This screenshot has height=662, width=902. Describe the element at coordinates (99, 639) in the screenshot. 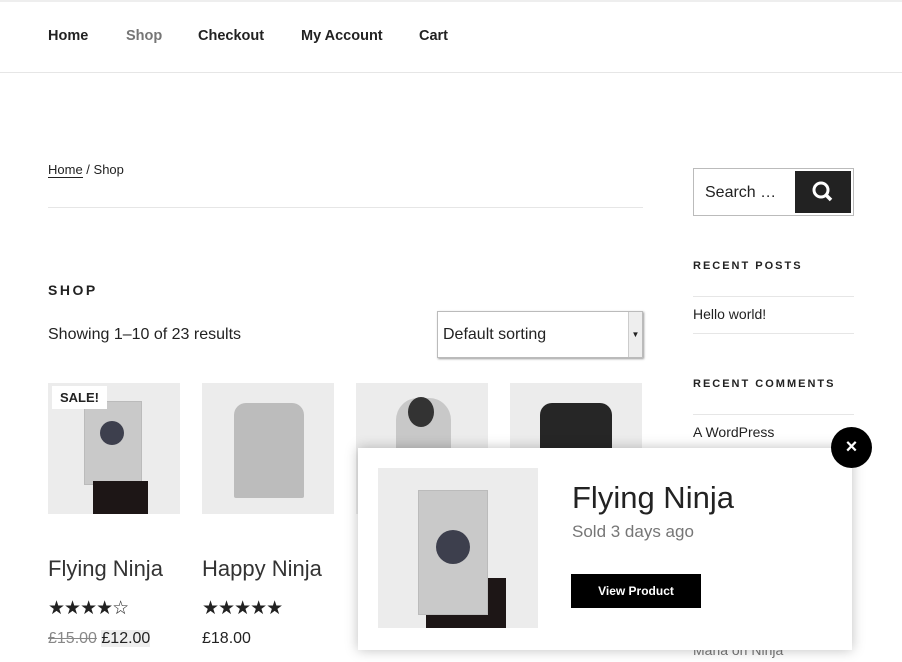

I see `product-price: £15.00 £12.00` at that location.